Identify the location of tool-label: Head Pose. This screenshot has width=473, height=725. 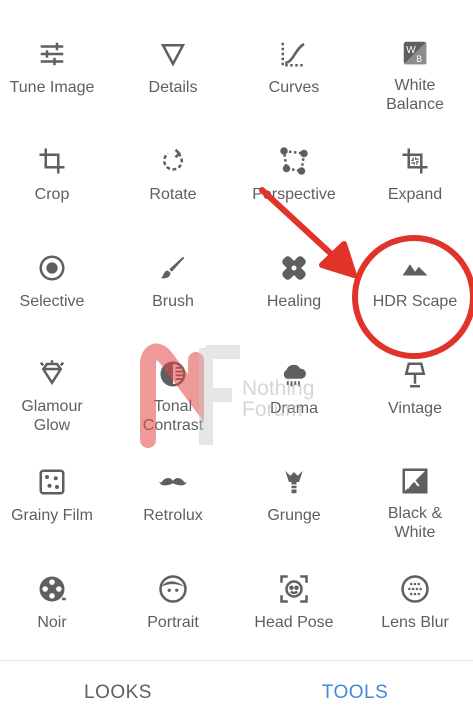
(294, 622).